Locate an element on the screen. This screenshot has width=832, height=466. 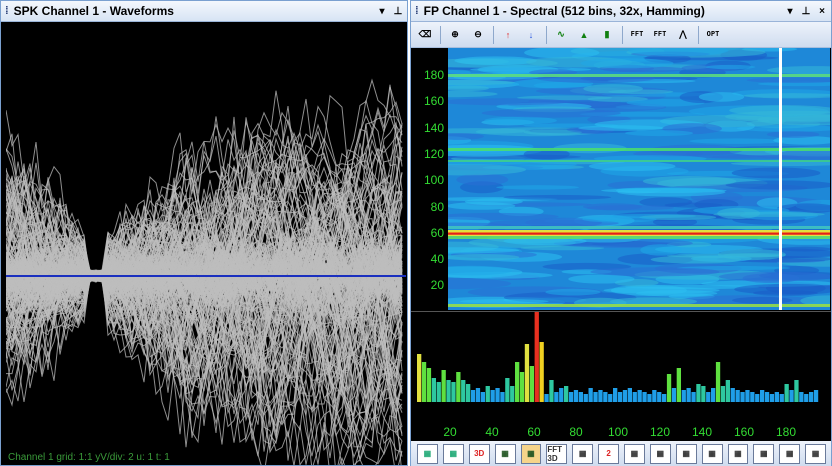
fft-bins-icon-glyph: FFT is located at coordinates (660, 34).